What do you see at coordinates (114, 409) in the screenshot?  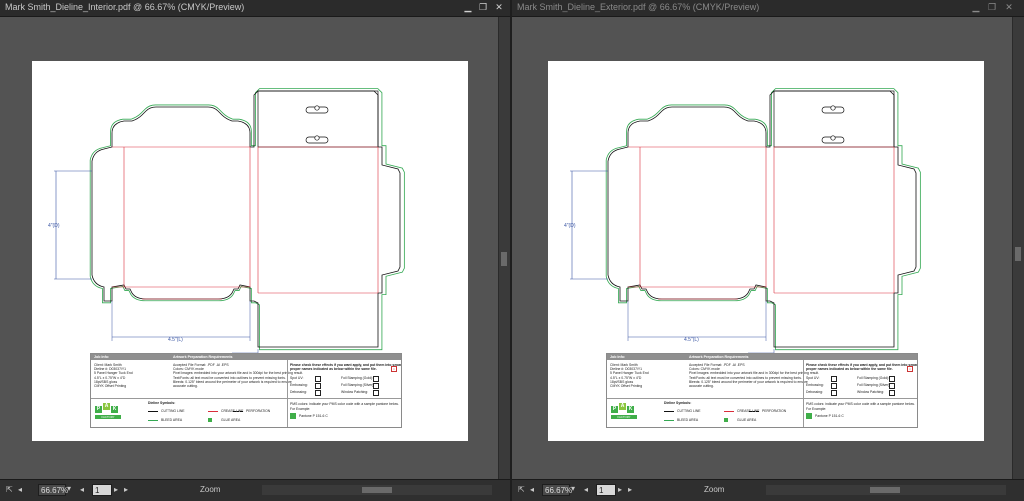 I see `logo-letter: K` at bounding box center [114, 409].